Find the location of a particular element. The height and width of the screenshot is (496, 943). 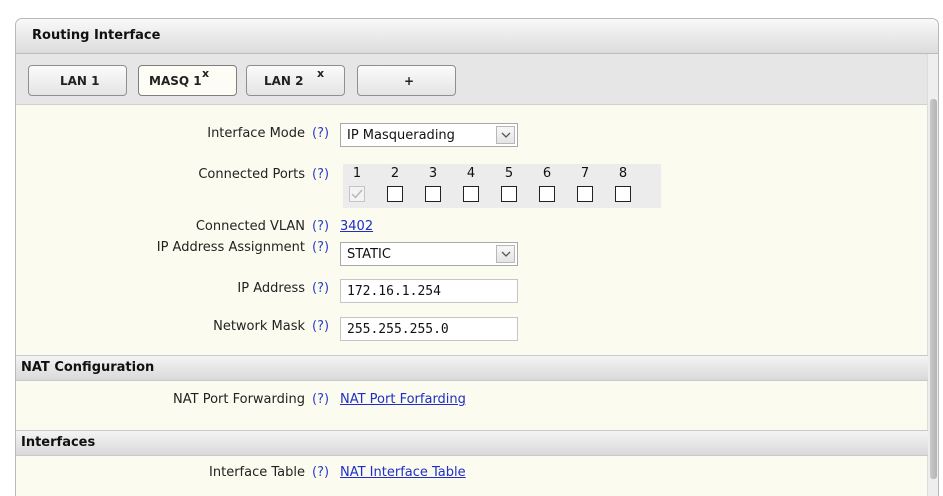

checkmark-icon is located at coordinates (357, 194).